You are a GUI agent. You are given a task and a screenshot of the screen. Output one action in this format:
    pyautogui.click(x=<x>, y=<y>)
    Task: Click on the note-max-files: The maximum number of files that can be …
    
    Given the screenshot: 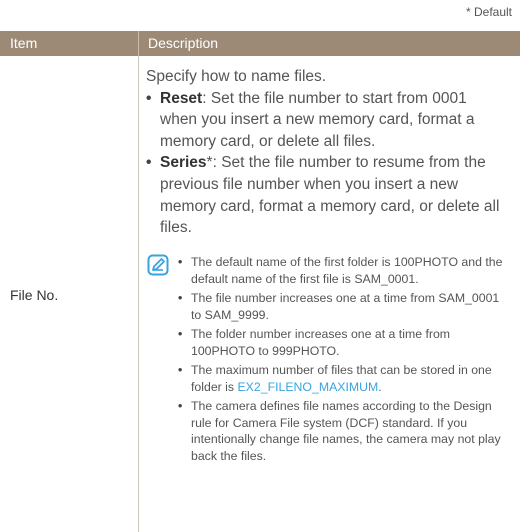 What is the action you would take?
    pyautogui.click(x=343, y=378)
    